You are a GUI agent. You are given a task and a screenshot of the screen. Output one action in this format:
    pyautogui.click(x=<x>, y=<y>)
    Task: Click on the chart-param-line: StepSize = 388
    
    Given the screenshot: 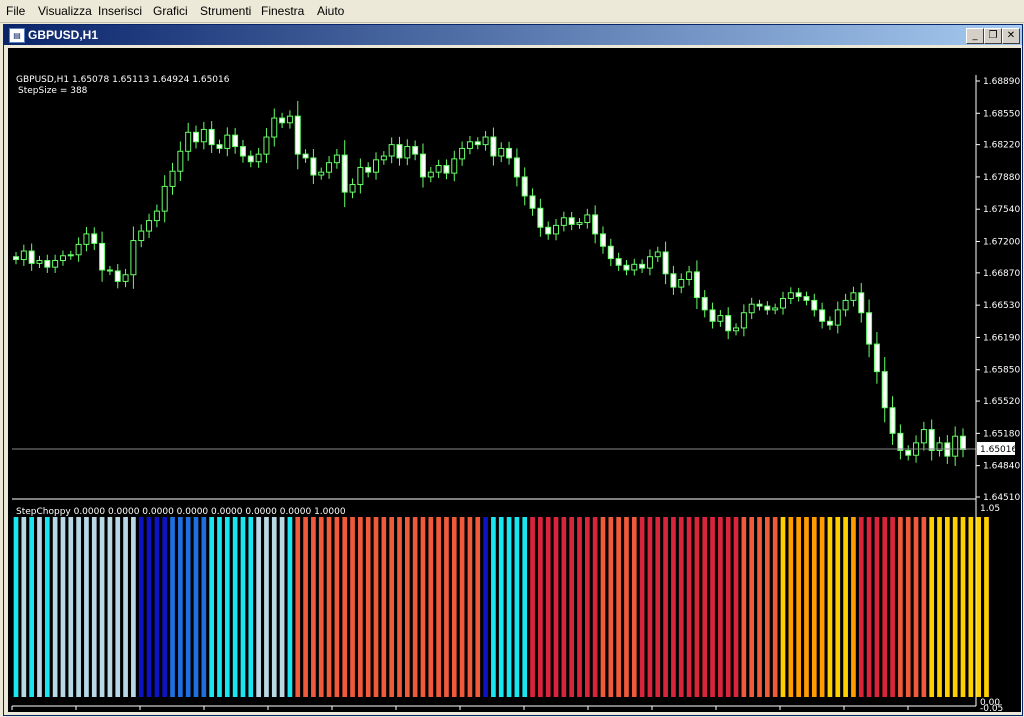 What is the action you would take?
    pyautogui.click(x=53, y=91)
    